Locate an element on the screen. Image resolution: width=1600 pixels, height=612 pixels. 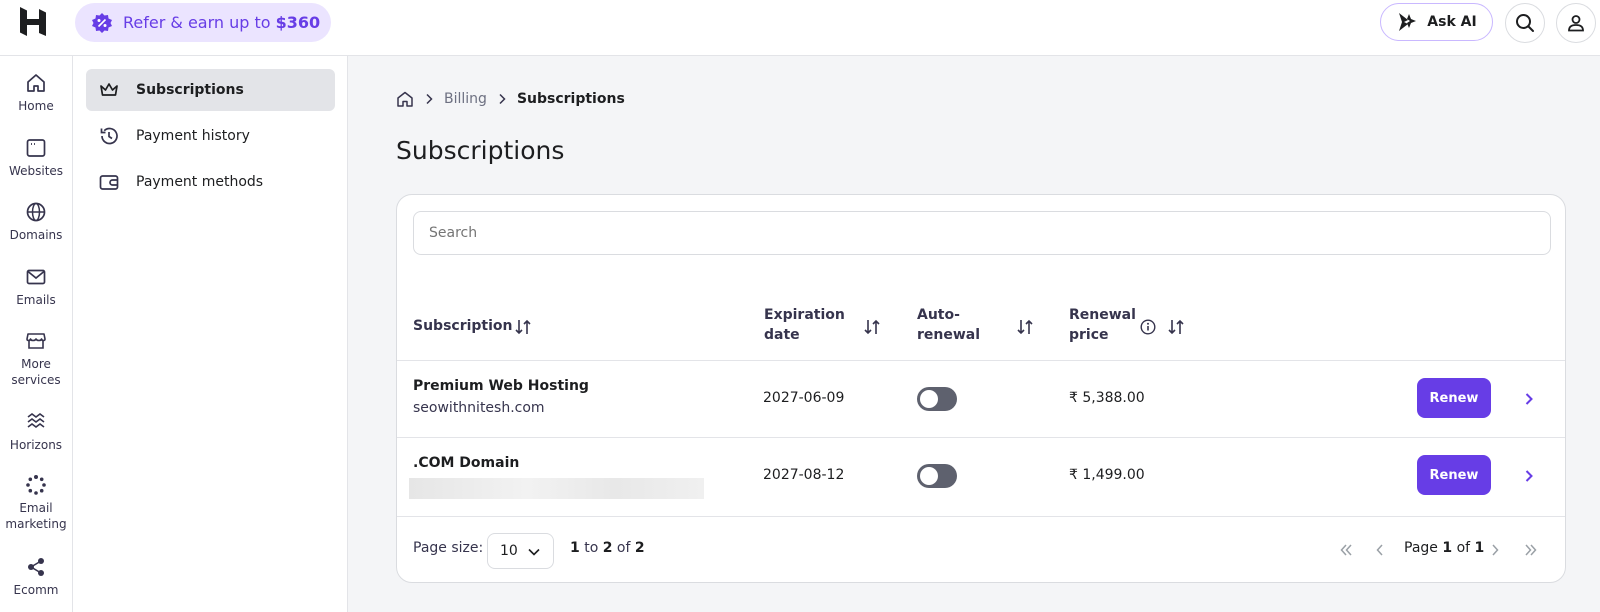
chevron-down-icon is located at coordinates (534, 552).